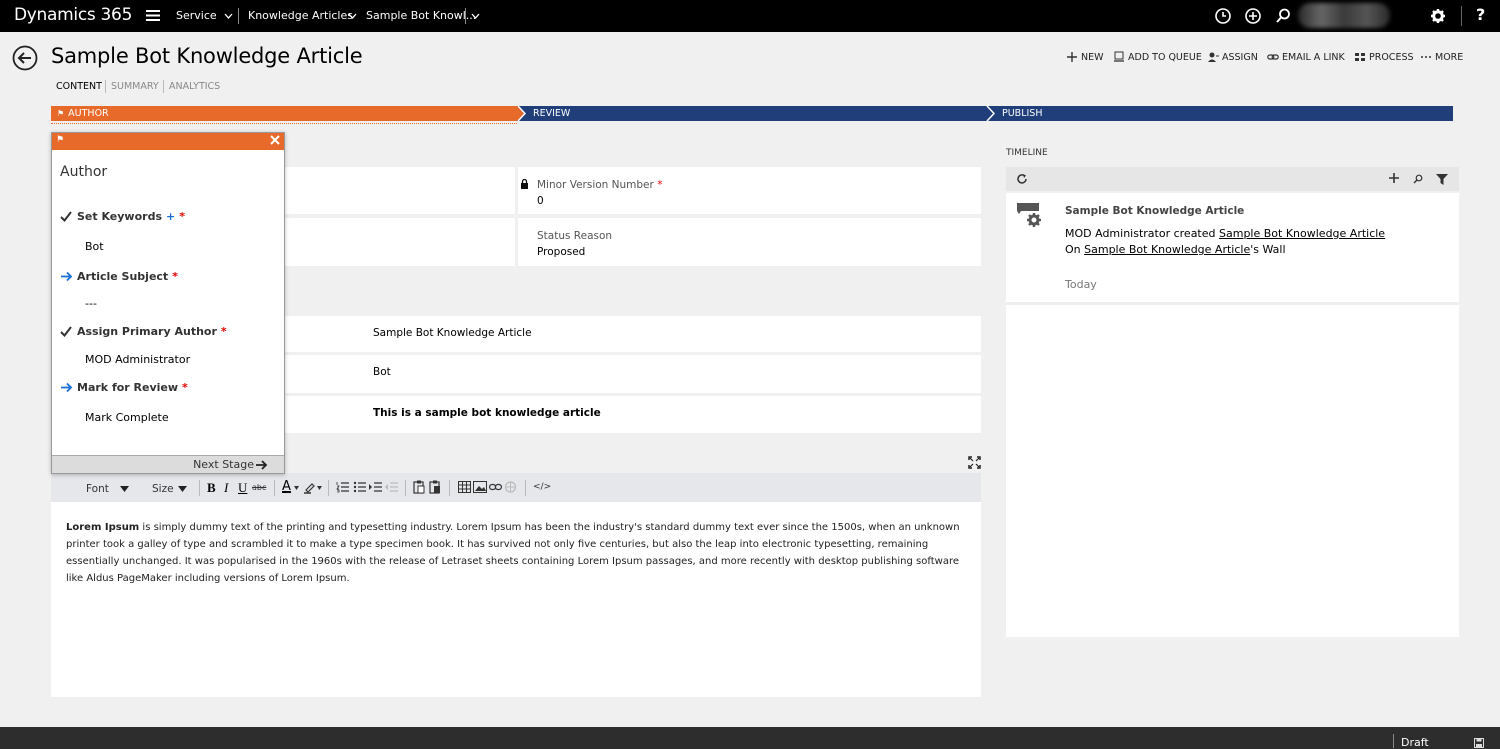 The image size is (1500, 749). I want to click on step-assign-primary-author: Assign Primary Author *, so click(143, 331).